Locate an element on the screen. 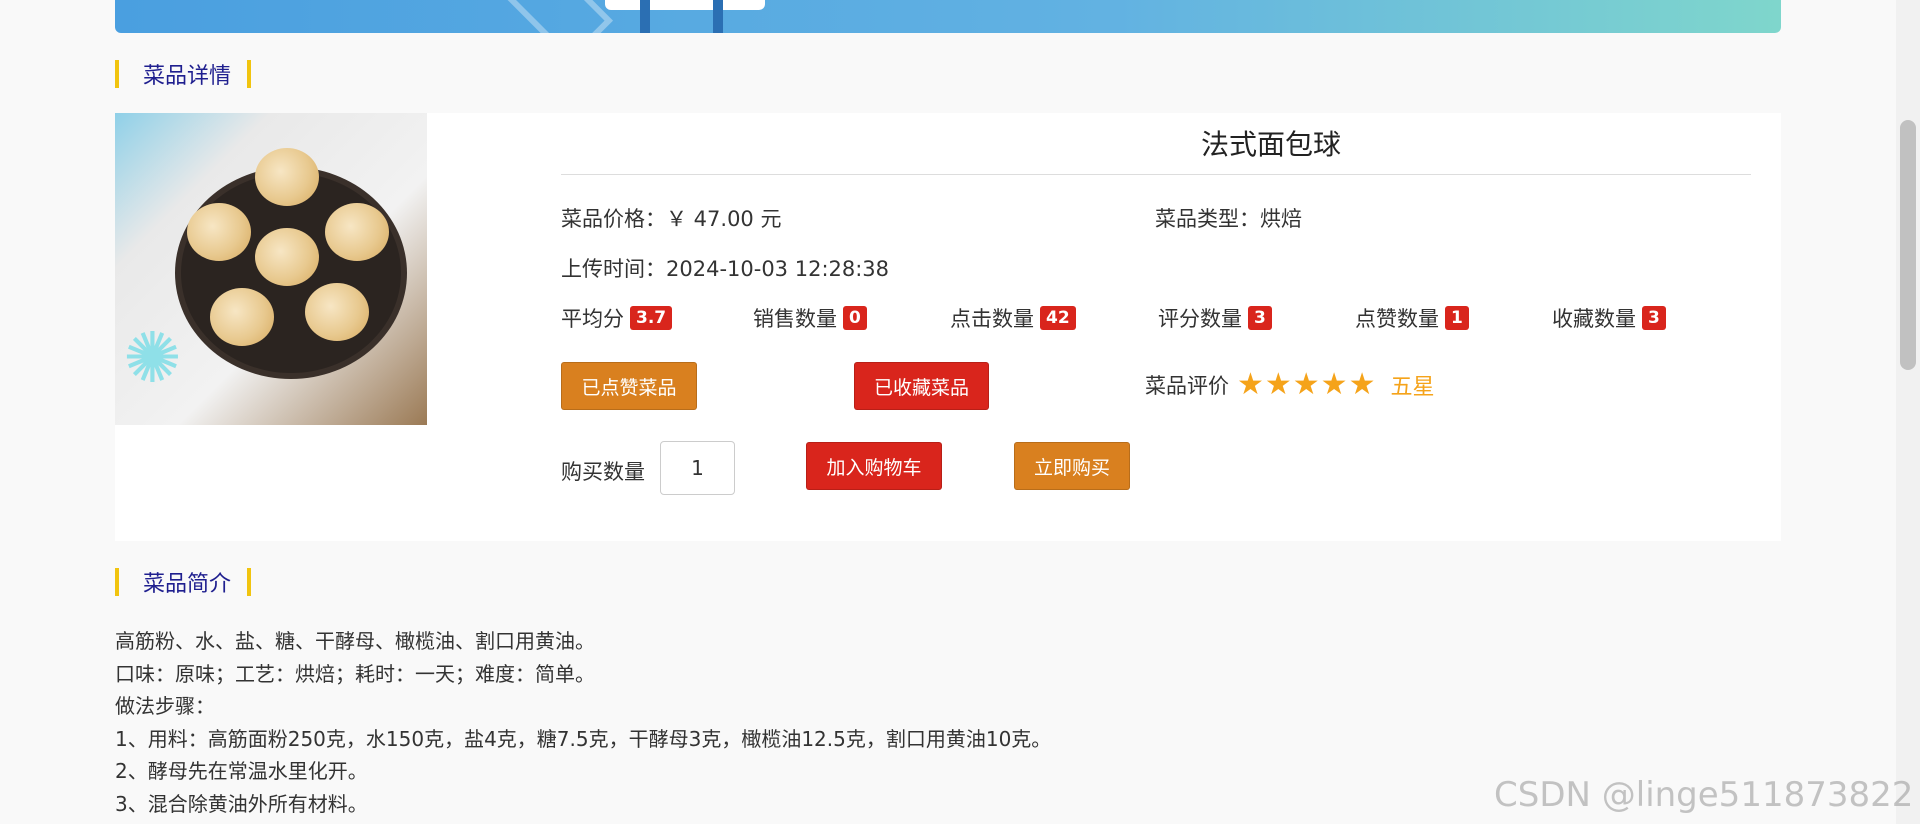 The width and height of the screenshot is (1920, 824). title-divider is located at coordinates (1156, 174).